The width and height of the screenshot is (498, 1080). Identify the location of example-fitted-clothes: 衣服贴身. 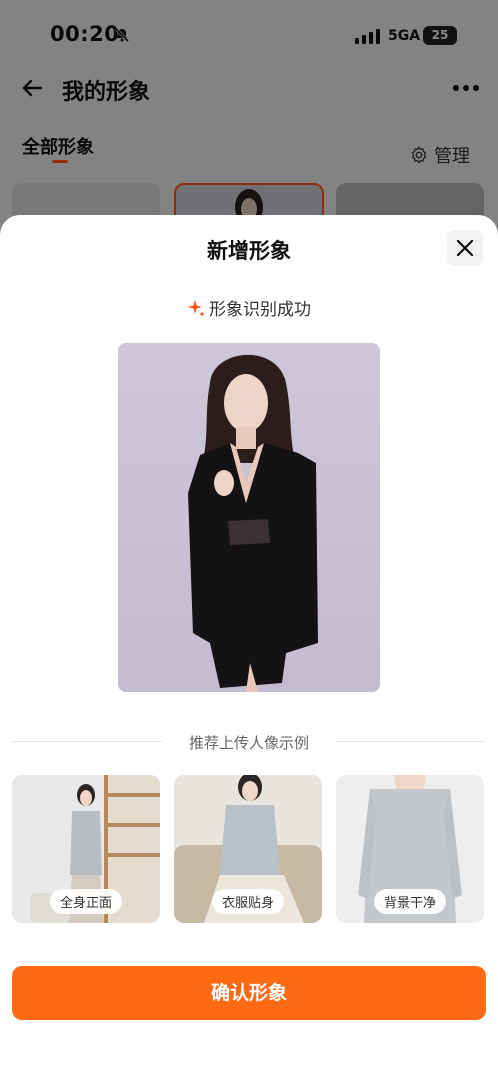
(248, 849).